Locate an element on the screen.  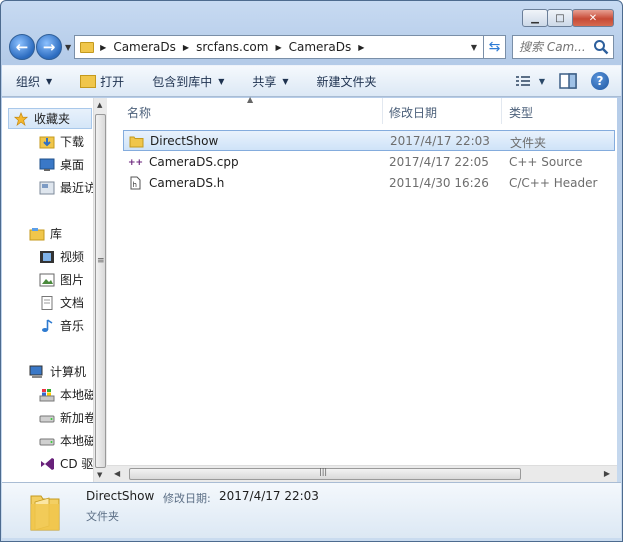
sidebar-item-cd-drive: CD 驱 is located at coordinates (66, 463).